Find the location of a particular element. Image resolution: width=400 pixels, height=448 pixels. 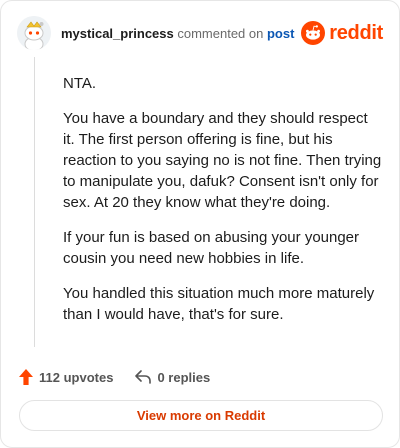

reply-arrow-icon is located at coordinates (143, 377).